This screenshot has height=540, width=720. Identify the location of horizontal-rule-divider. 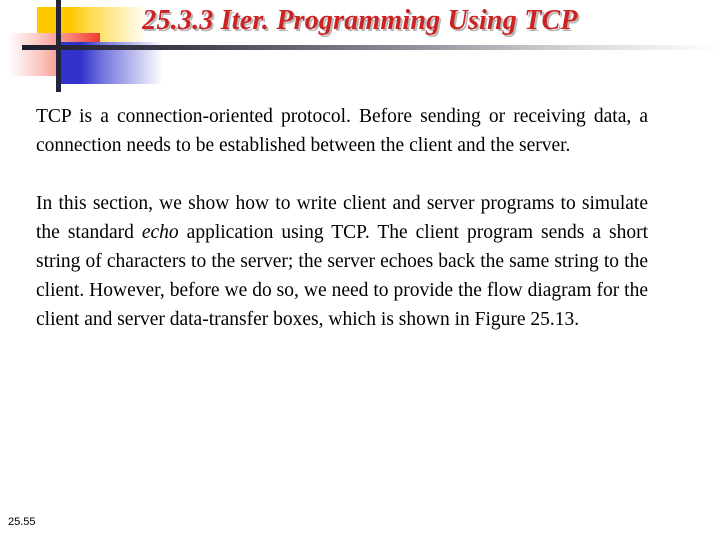
(371, 47).